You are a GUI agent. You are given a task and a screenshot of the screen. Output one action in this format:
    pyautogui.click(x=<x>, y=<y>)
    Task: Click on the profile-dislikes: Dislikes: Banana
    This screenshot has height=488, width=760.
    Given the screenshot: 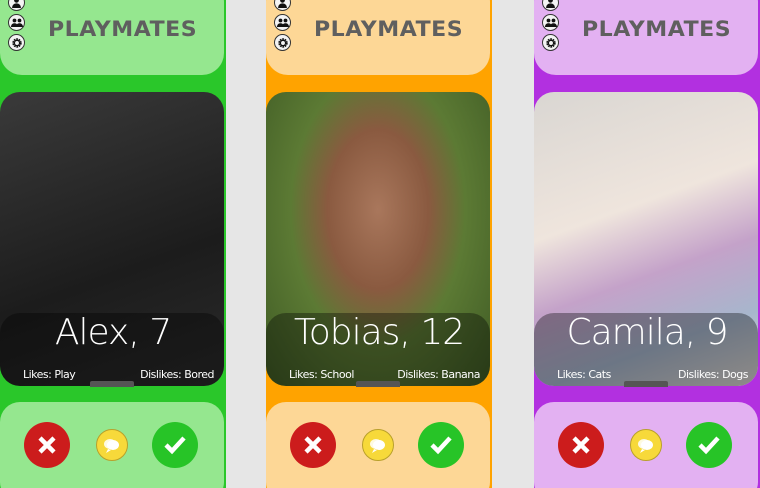 What is the action you would take?
    pyautogui.click(x=438, y=374)
    